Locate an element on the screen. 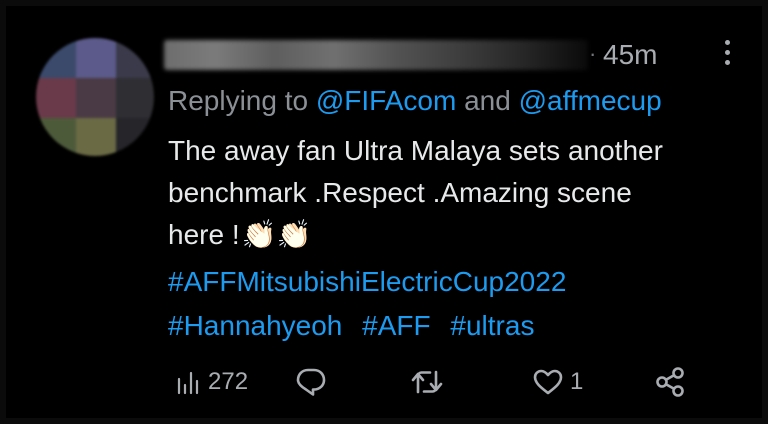 This screenshot has width=768, height=424. tweet-header: · 45m is located at coordinates (451, 55).